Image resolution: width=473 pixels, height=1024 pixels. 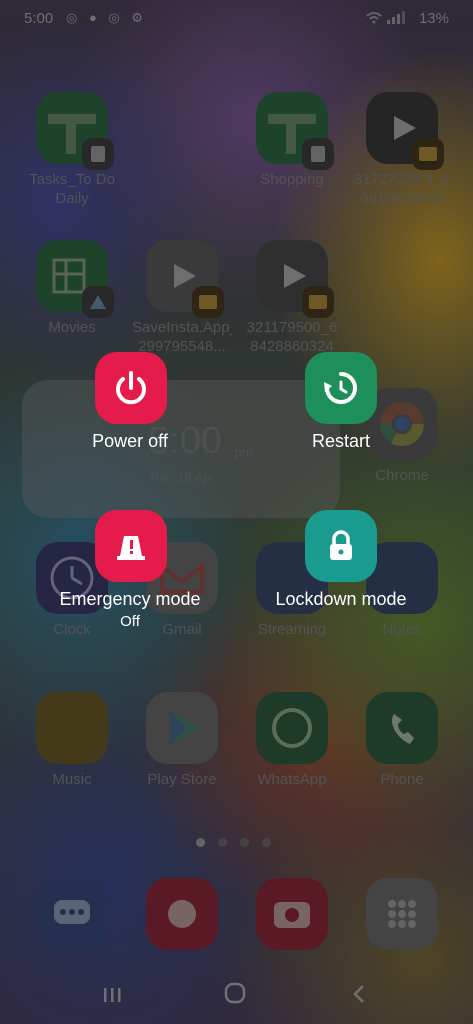 I want to click on back-icon, so click(x=359, y=997).